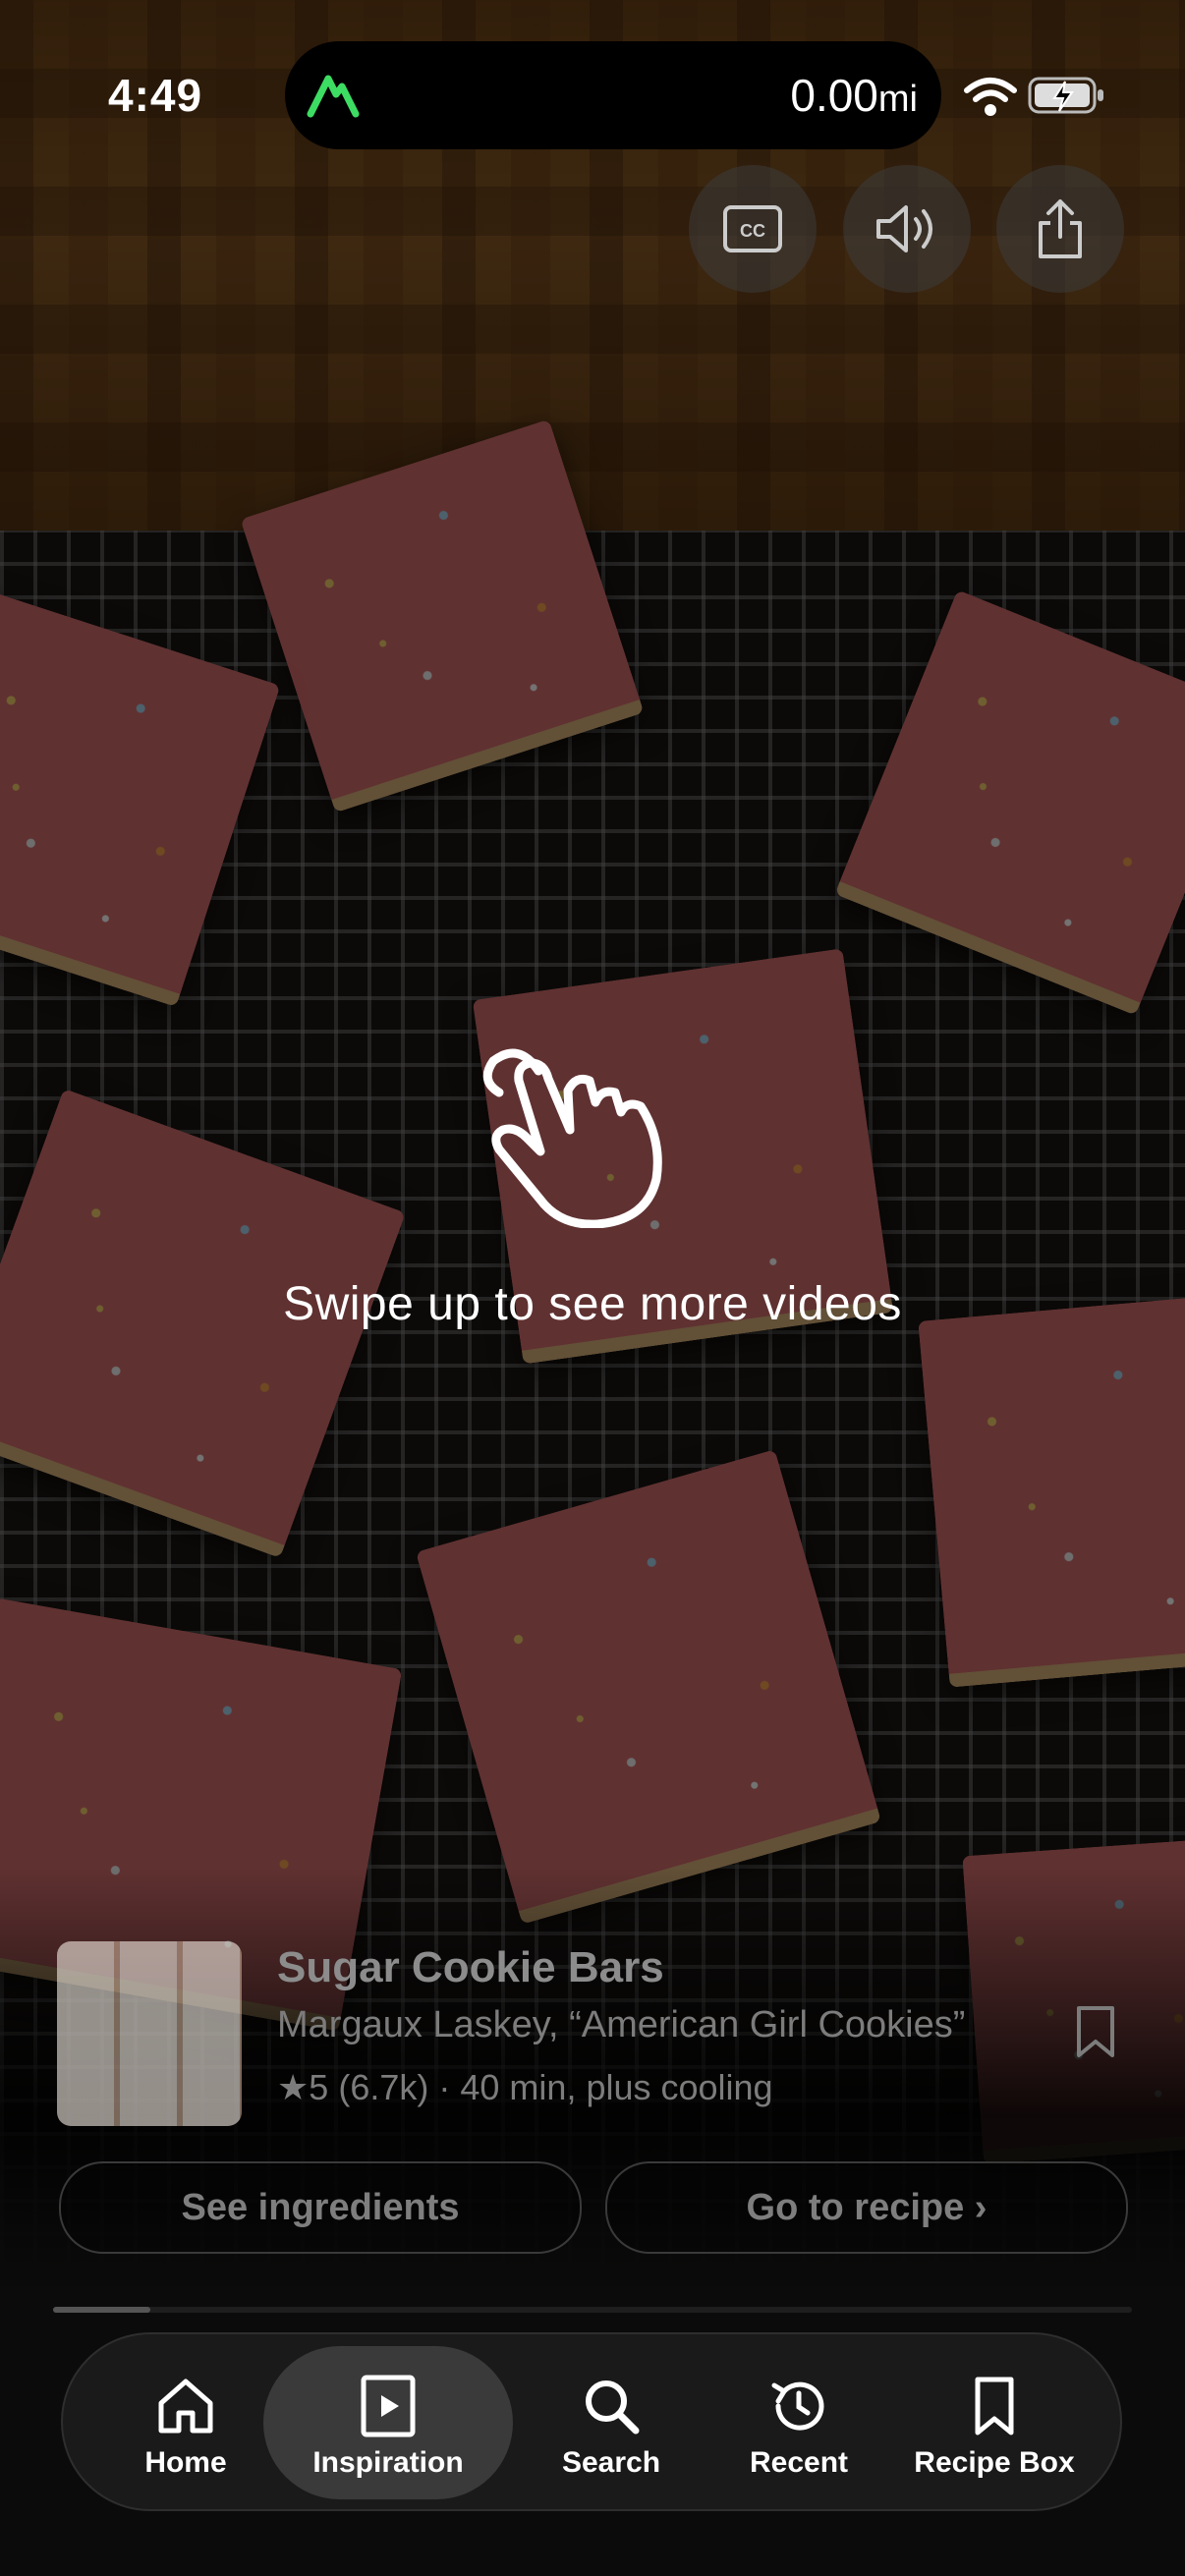  Describe the element at coordinates (1096, 2031) in the screenshot. I see `save-bookmark-icon` at that location.